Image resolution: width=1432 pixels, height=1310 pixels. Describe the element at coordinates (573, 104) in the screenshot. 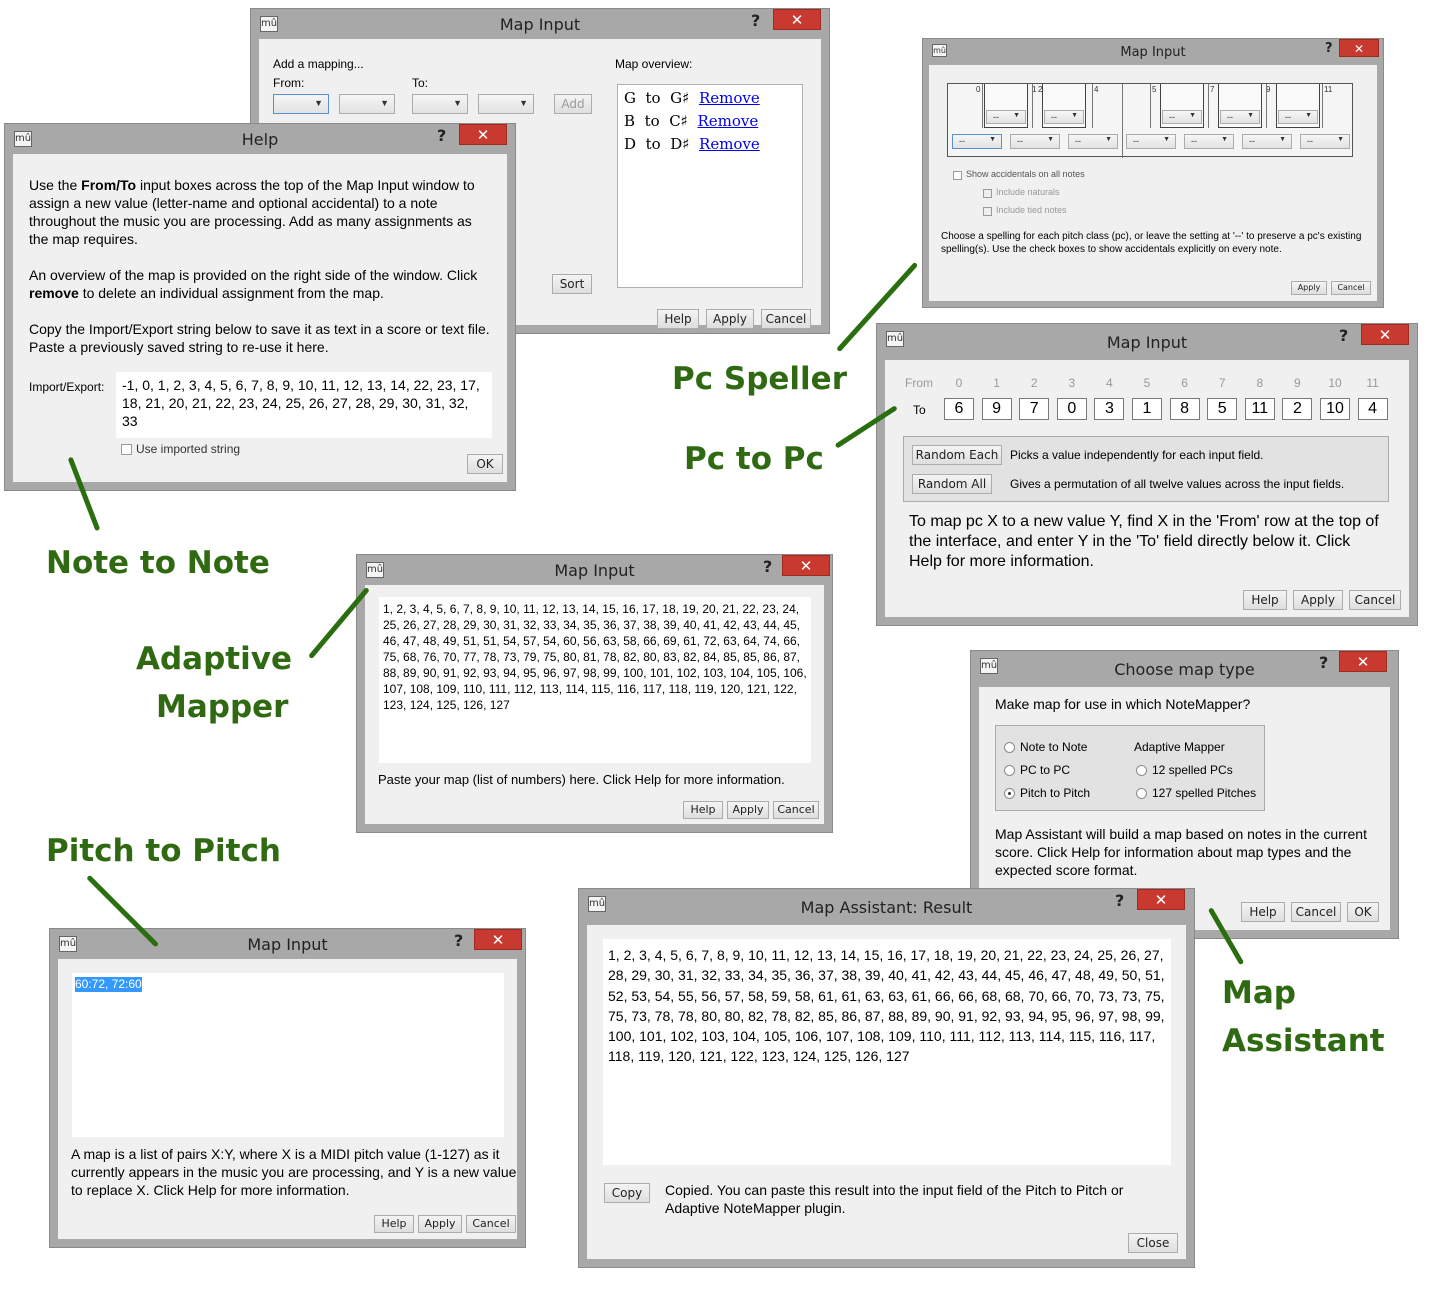

I see `add-button: Add` at that location.